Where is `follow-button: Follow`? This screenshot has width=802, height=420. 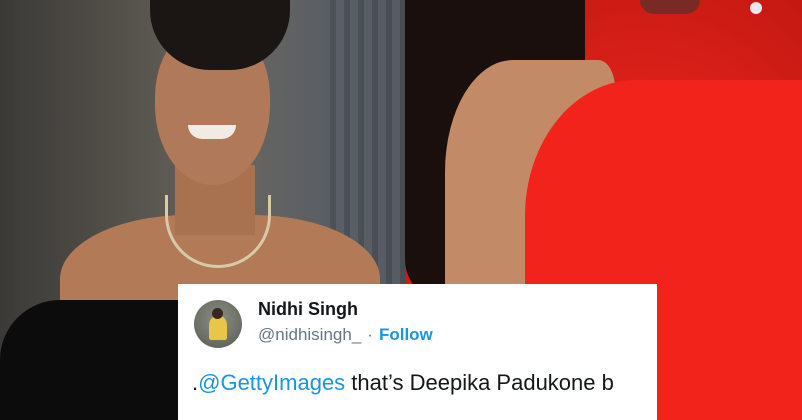
follow-button: Follow is located at coordinates (406, 334).